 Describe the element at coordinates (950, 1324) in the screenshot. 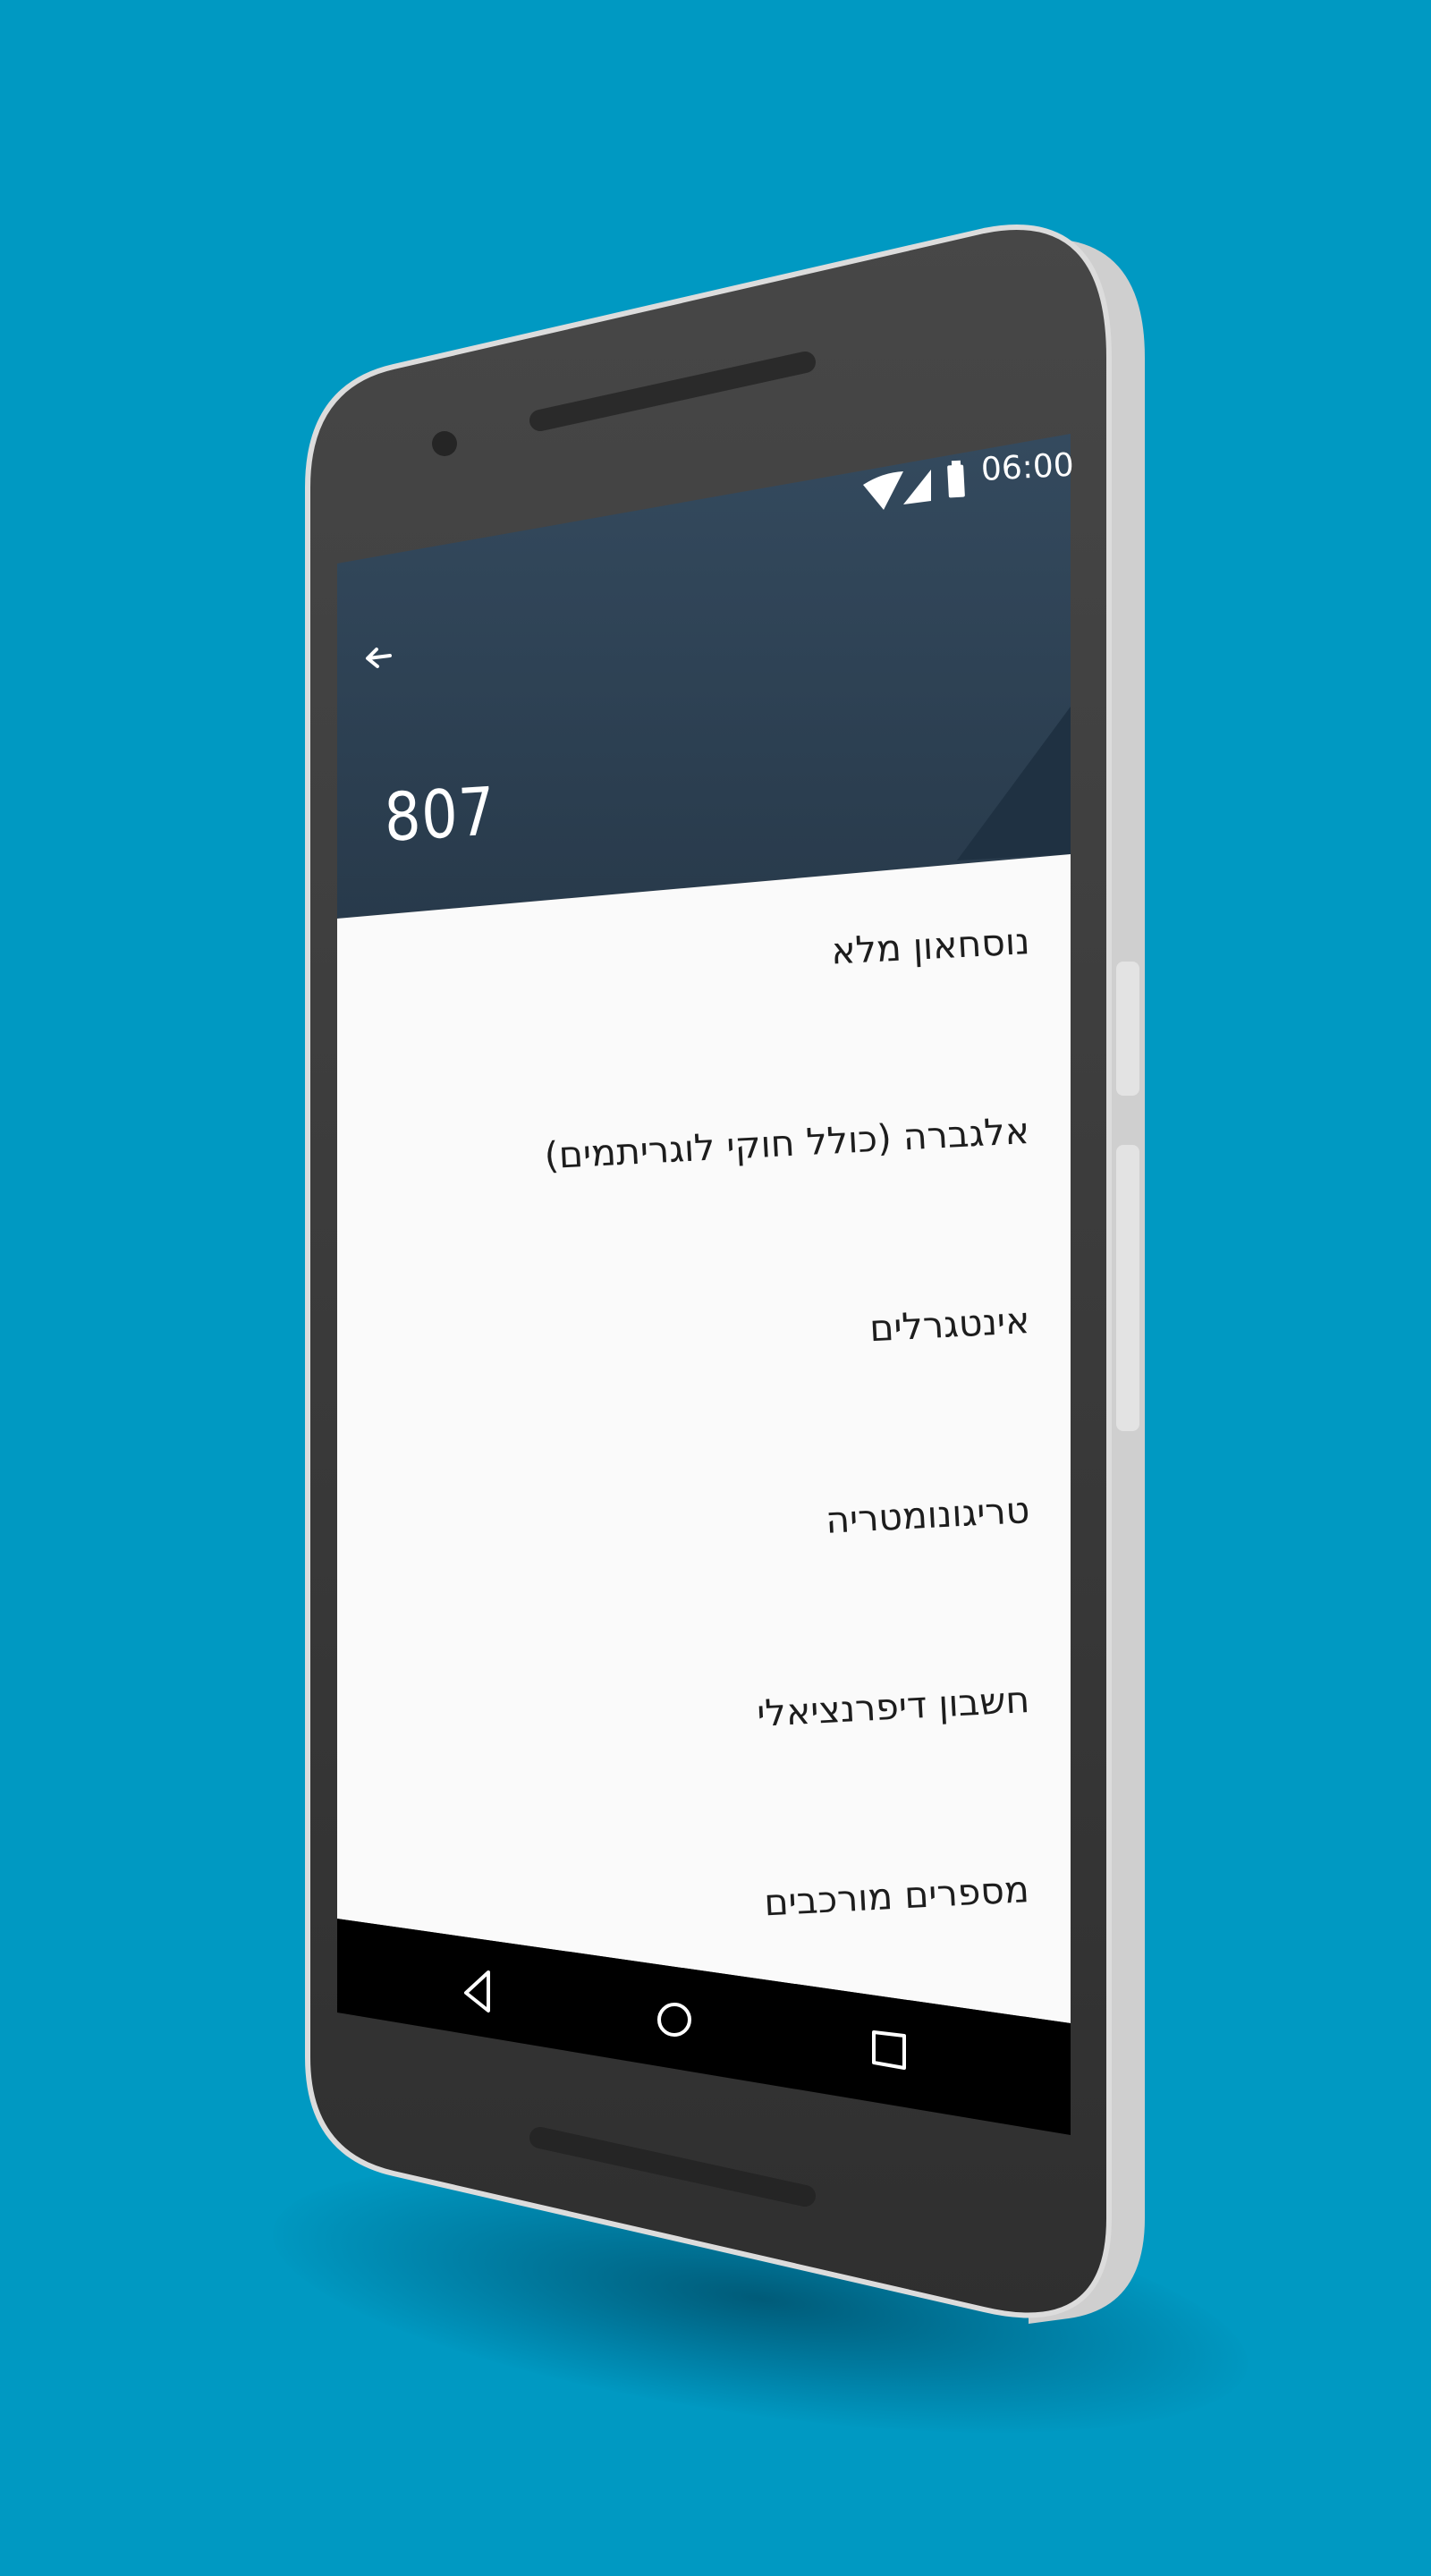

I see `list-item-integrals: אינטגרלים` at that location.